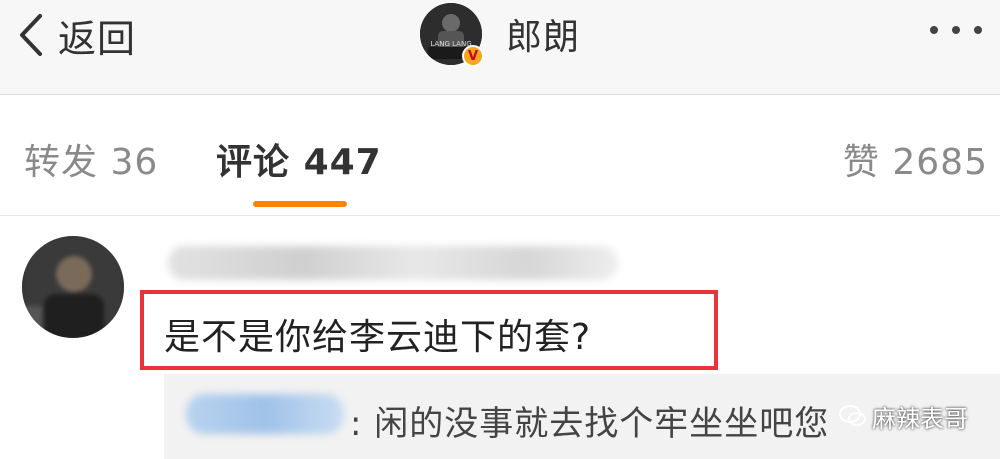  I want to click on wechat-icon, so click(852, 415).